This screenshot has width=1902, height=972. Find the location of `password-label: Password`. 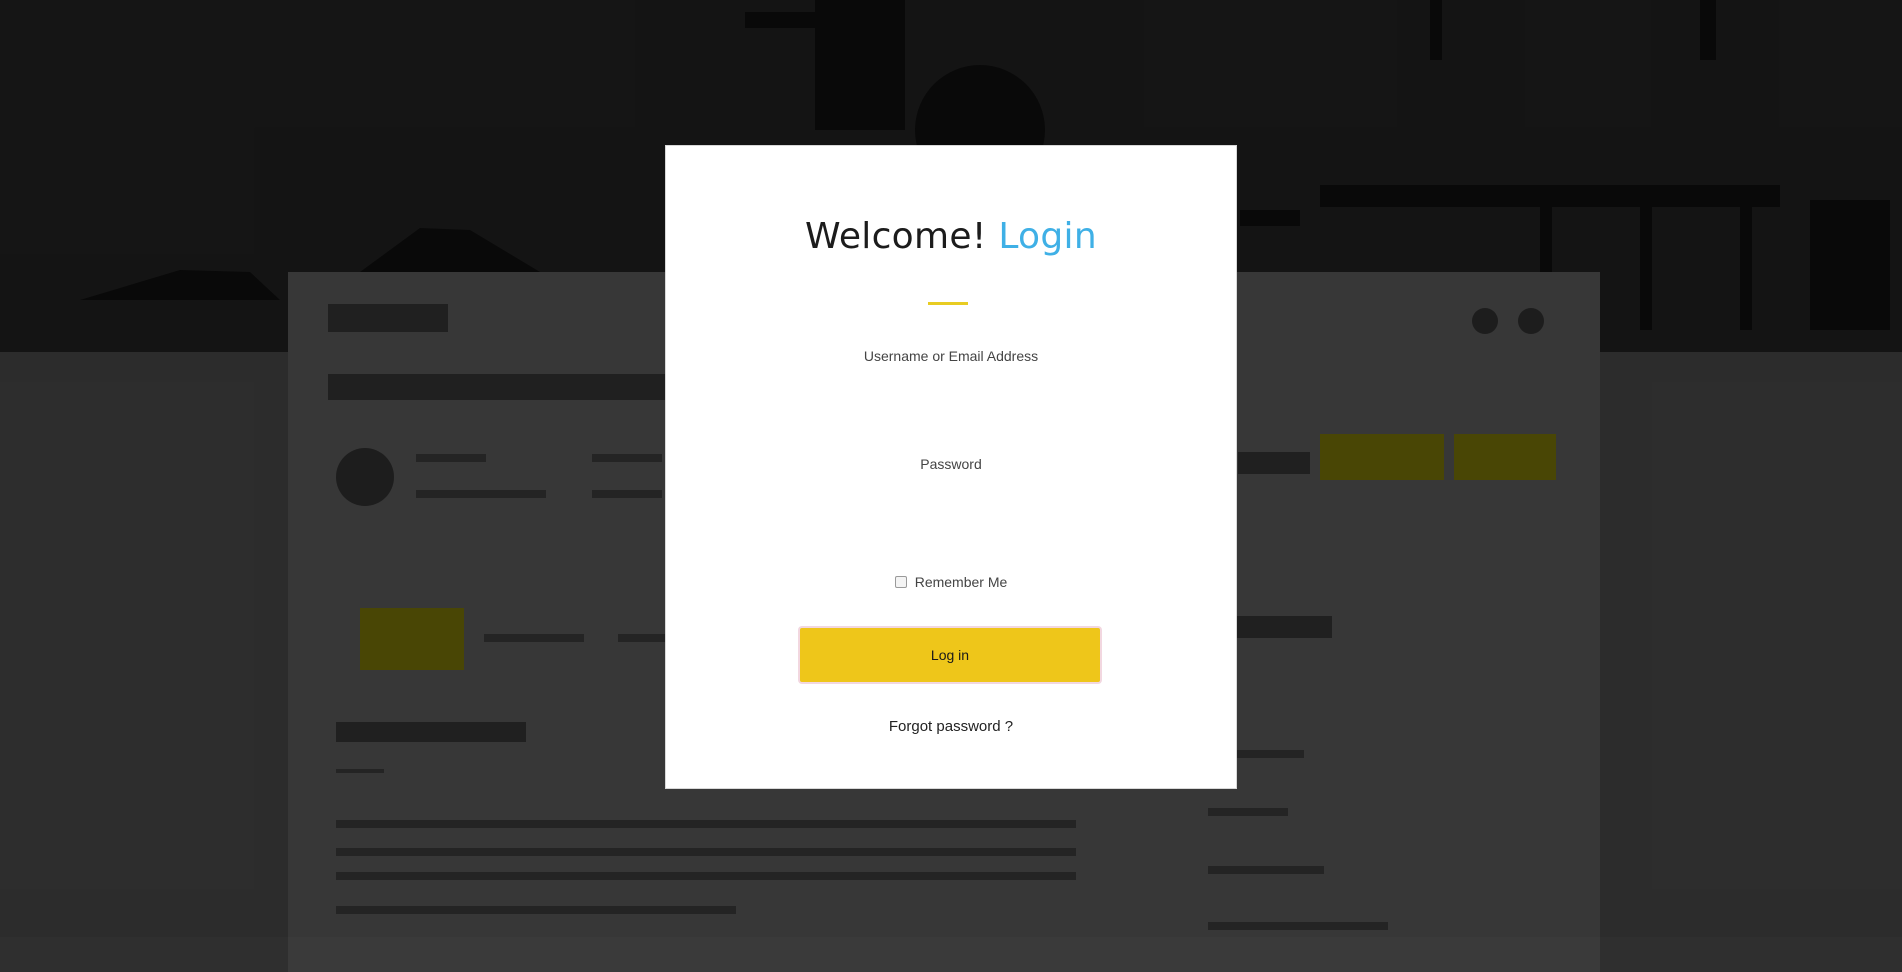

password-label: Password is located at coordinates (951, 464).